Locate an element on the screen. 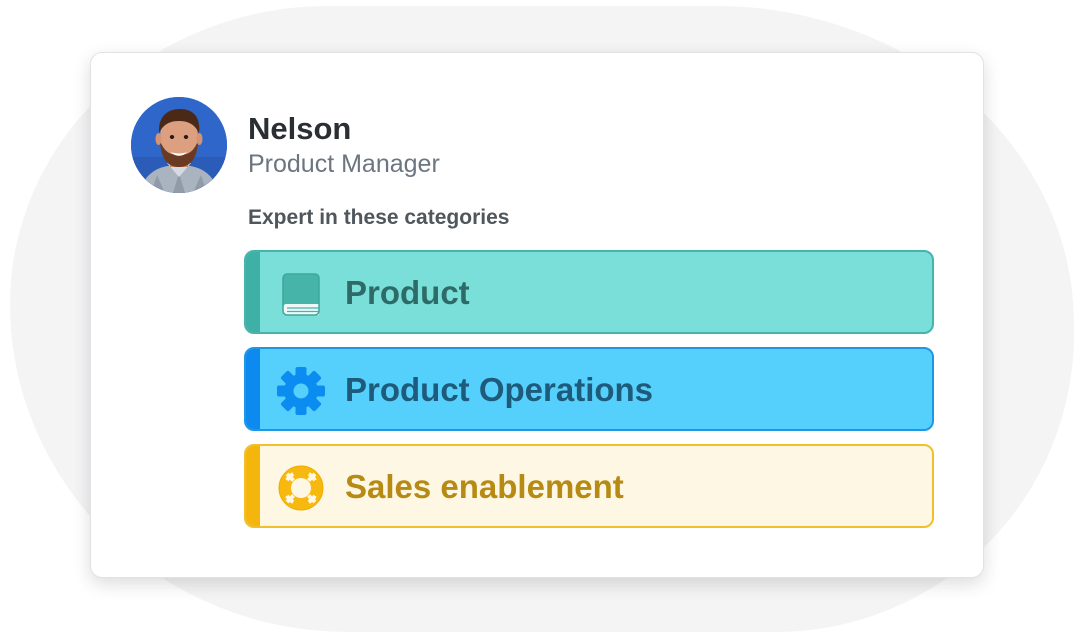  expertise-heading: Expert in these categories is located at coordinates (379, 217).